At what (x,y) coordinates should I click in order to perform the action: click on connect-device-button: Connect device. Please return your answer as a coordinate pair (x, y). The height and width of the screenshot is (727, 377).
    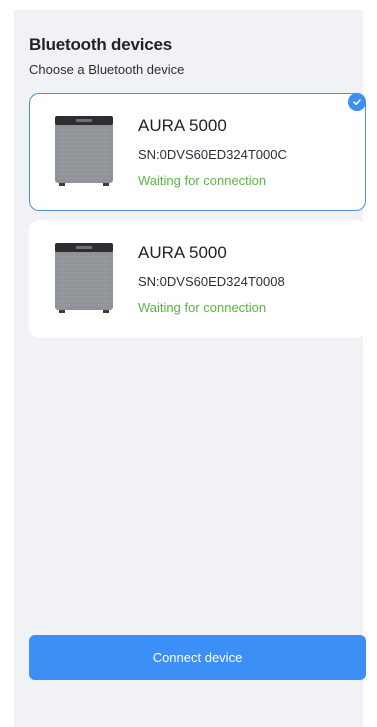
    Looking at the image, I should click on (197, 657).